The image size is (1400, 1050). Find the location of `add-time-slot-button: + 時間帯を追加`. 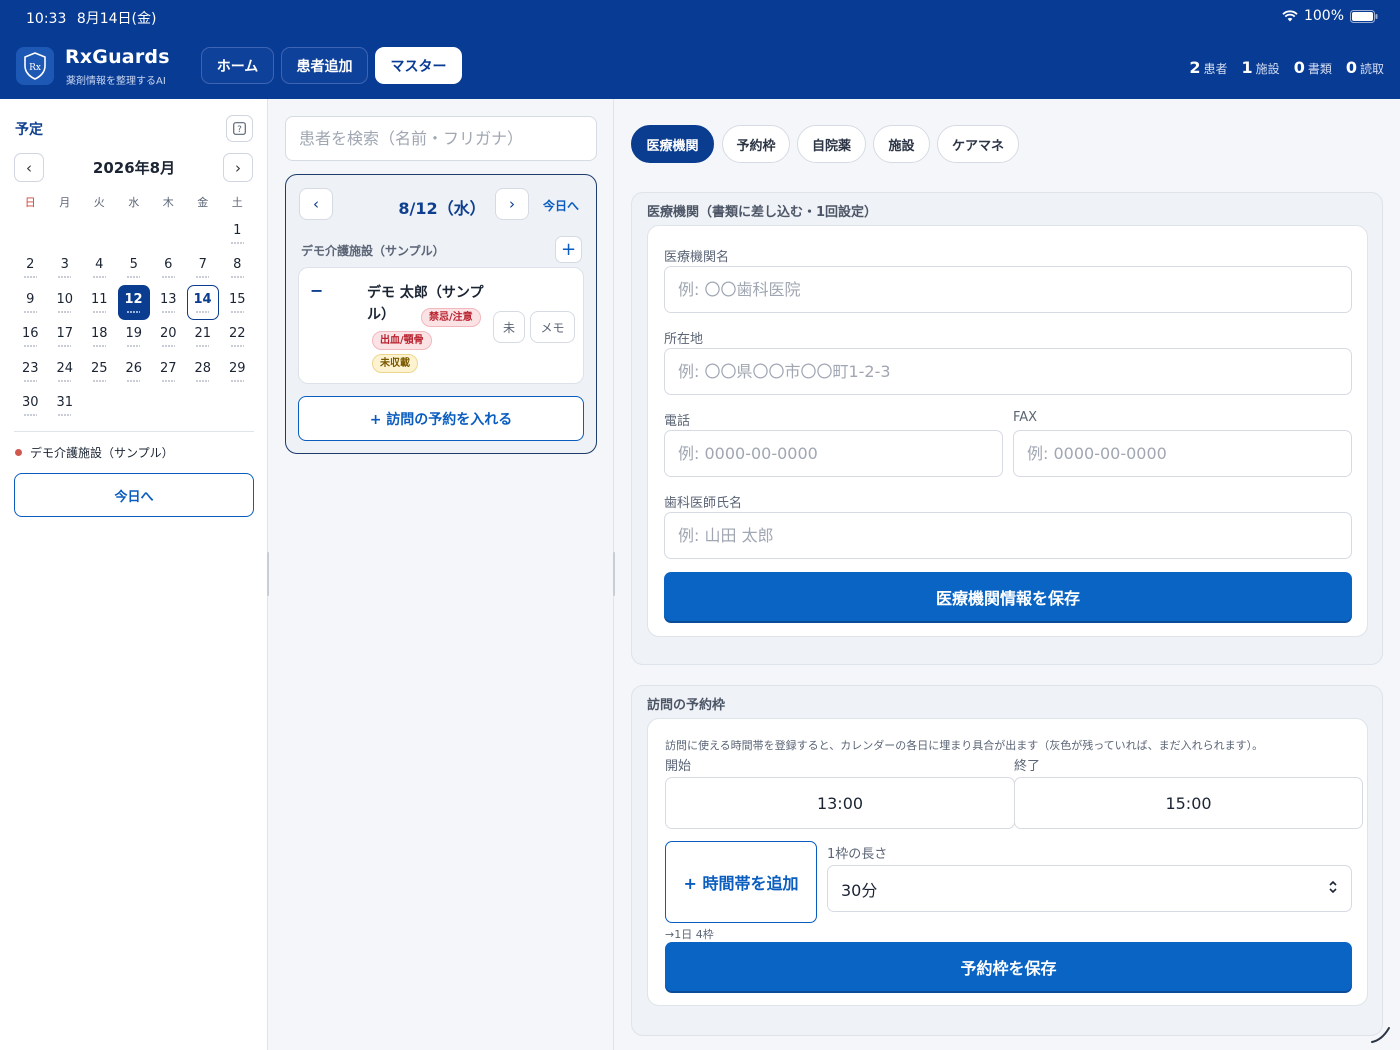

add-time-slot-button: + 時間帯を追加 is located at coordinates (741, 882).